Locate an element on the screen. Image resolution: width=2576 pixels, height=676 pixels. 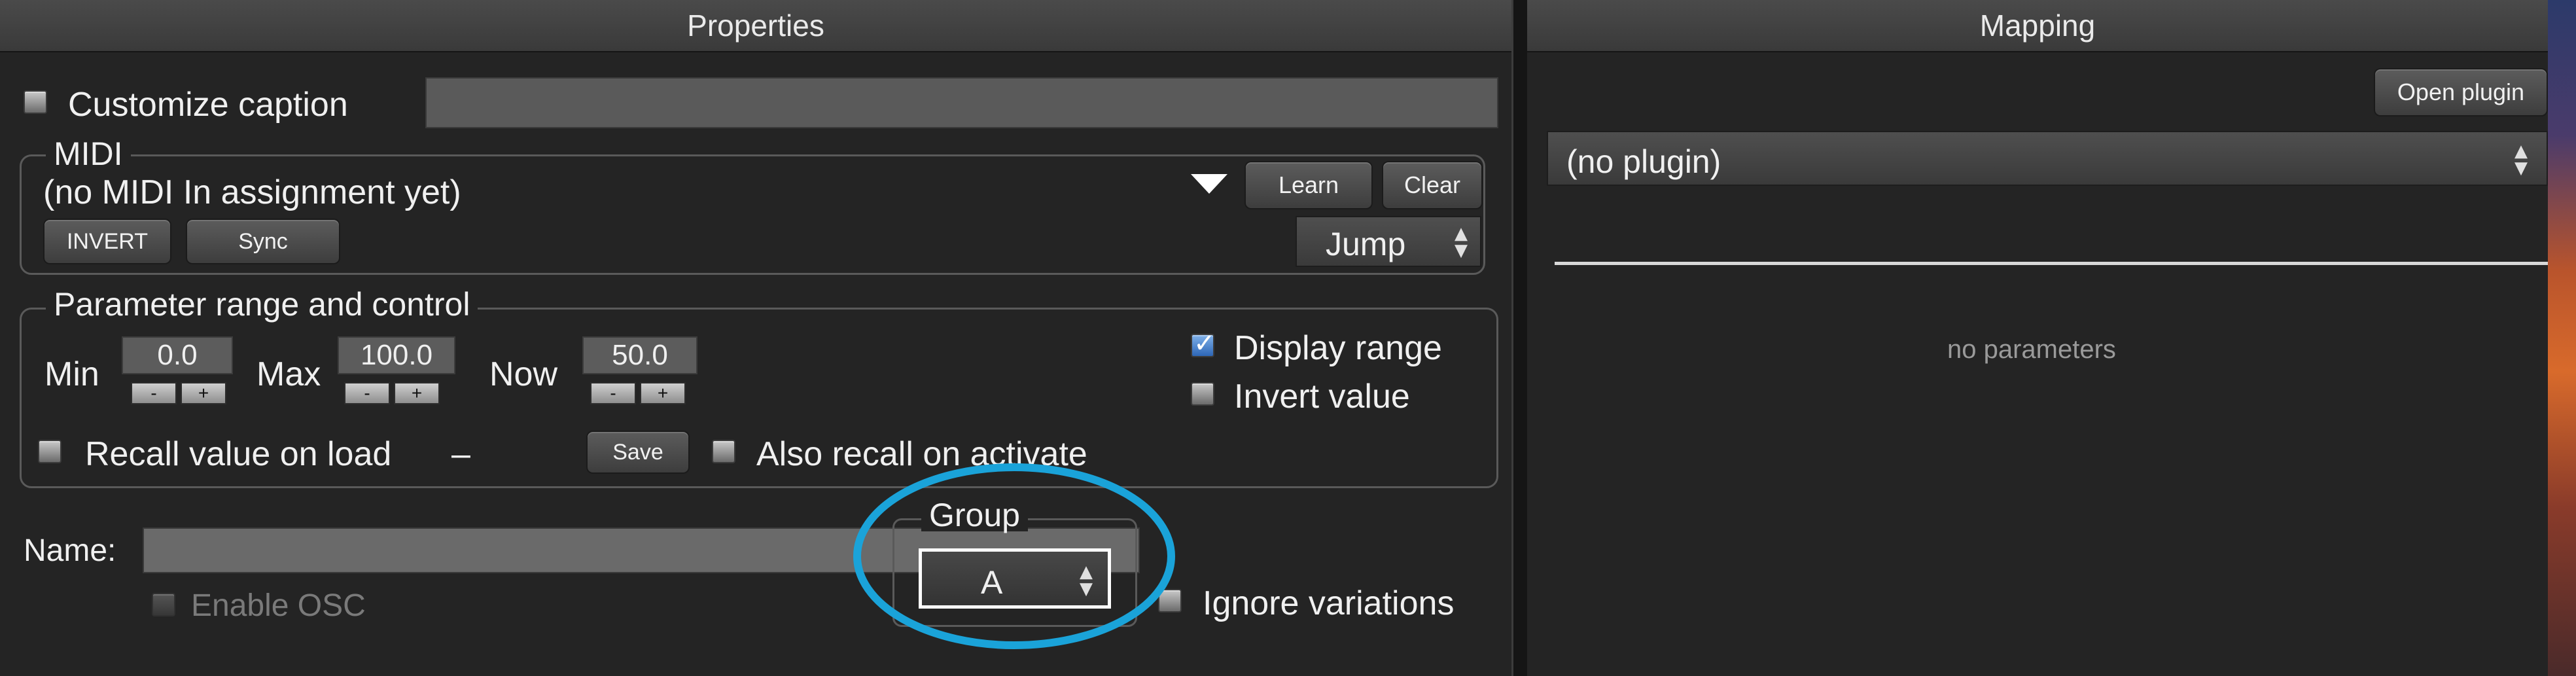
no-parameters-text: no parameters is located at coordinates (2031, 349).